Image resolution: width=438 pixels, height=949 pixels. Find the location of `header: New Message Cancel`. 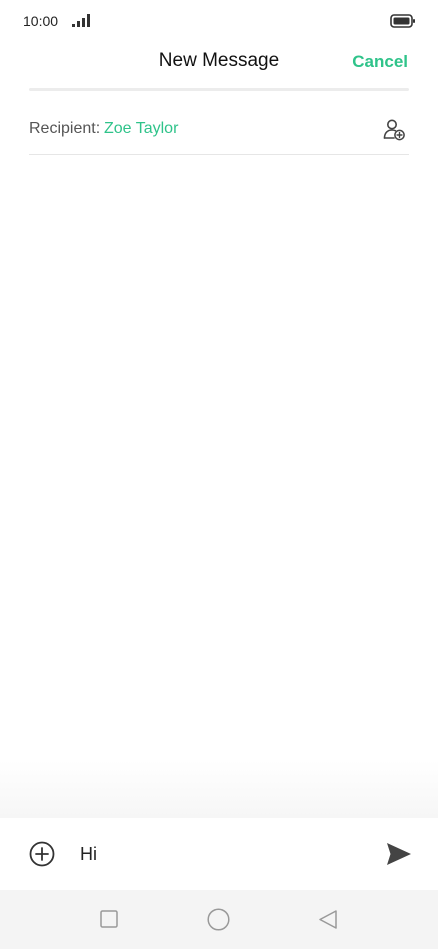

header: New Message Cancel is located at coordinates (219, 62).